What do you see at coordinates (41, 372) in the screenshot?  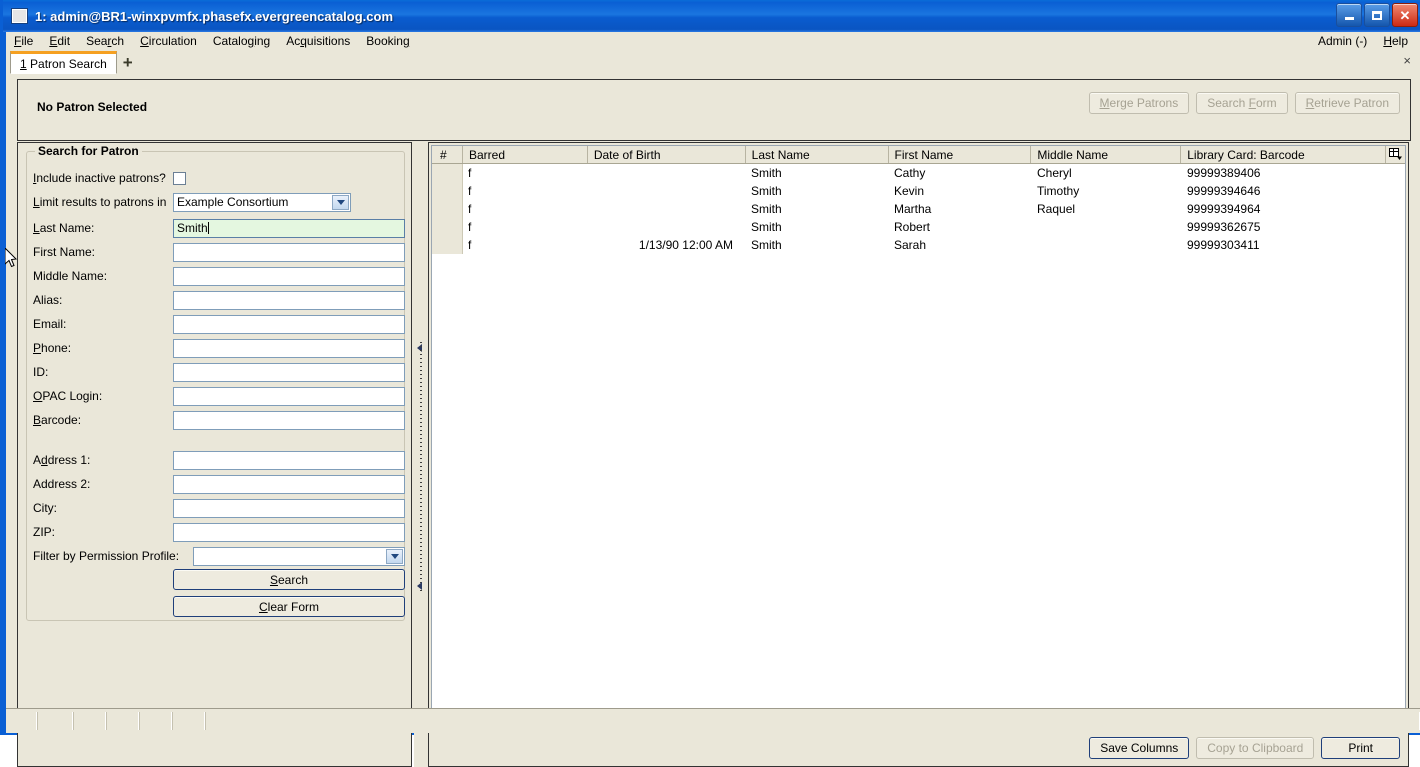 I see `id-label: ID:` at bounding box center [41, 372].